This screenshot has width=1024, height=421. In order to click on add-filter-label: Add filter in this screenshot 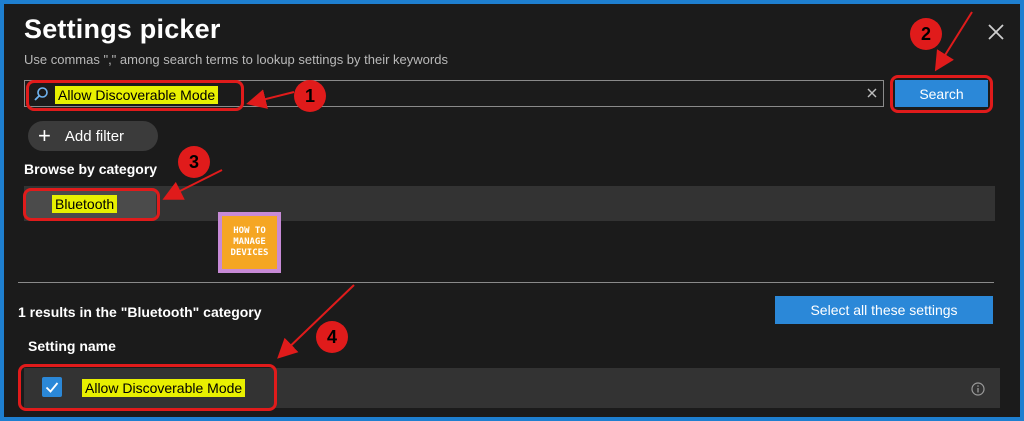, I will do `click(94, 136)`.